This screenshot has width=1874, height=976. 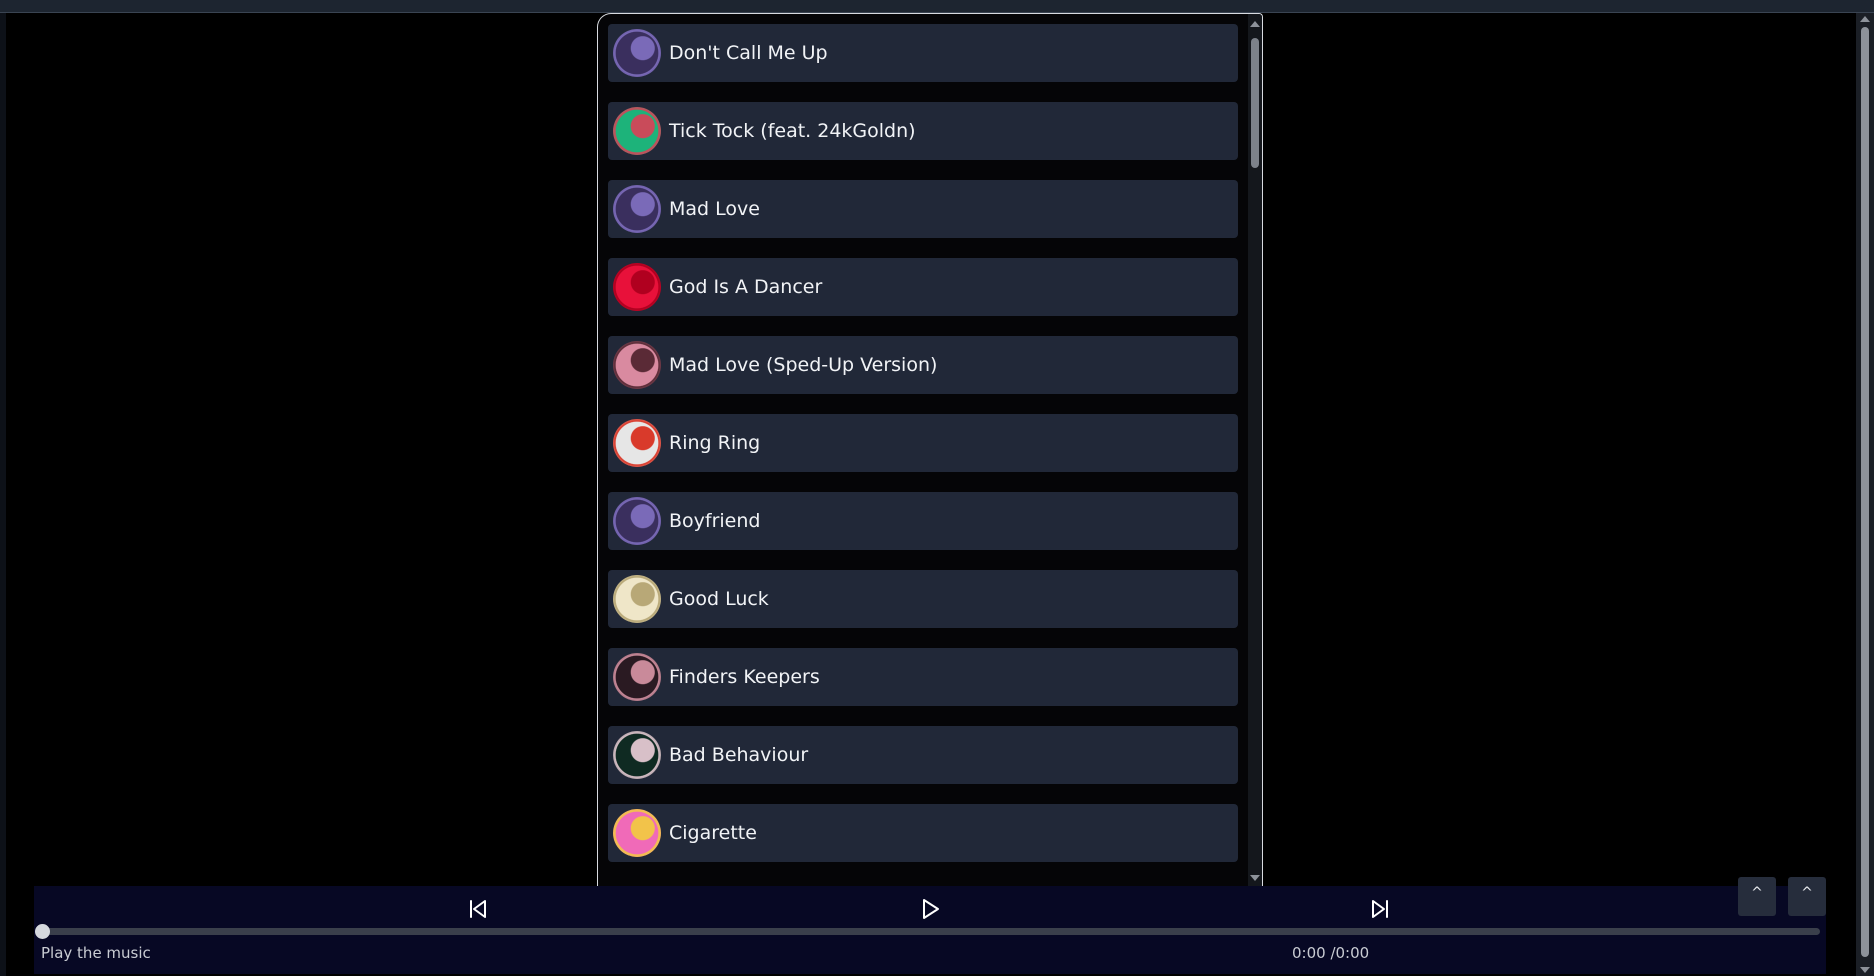 I want to click on dark-green-portrait-icon, so click(x=637, y=755).